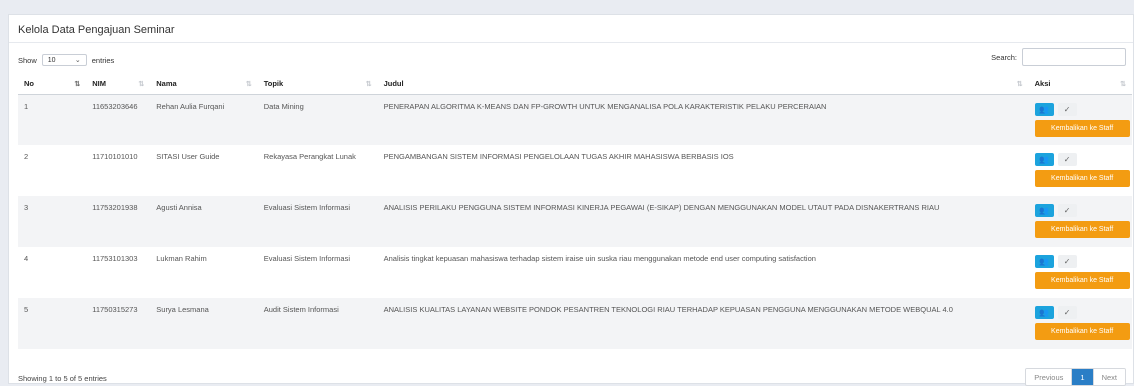 This screenshot has height=386, width=1134. What do you see at coordinates (1004, 57) in the screenshot?
I see `search-label: Search:` at bounding box center [1004, 57].